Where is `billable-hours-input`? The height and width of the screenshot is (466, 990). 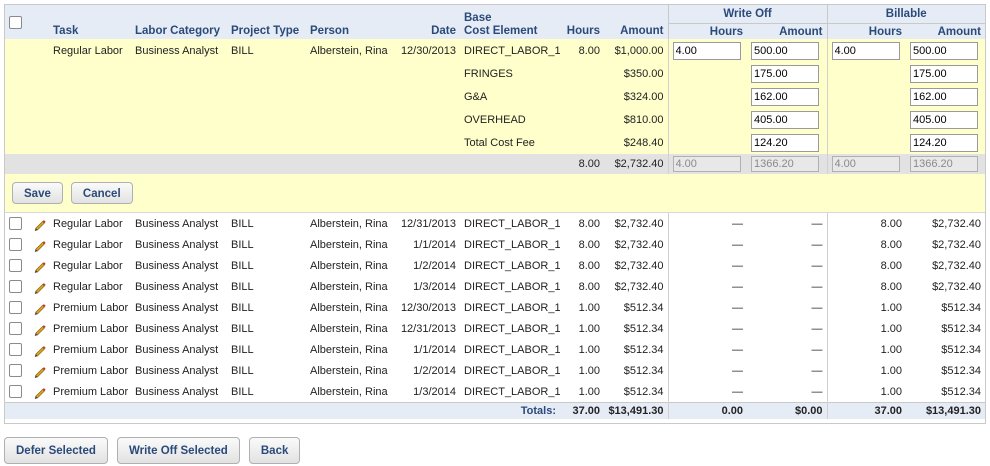
billable-hours-input is located at coordinates (865, 50).